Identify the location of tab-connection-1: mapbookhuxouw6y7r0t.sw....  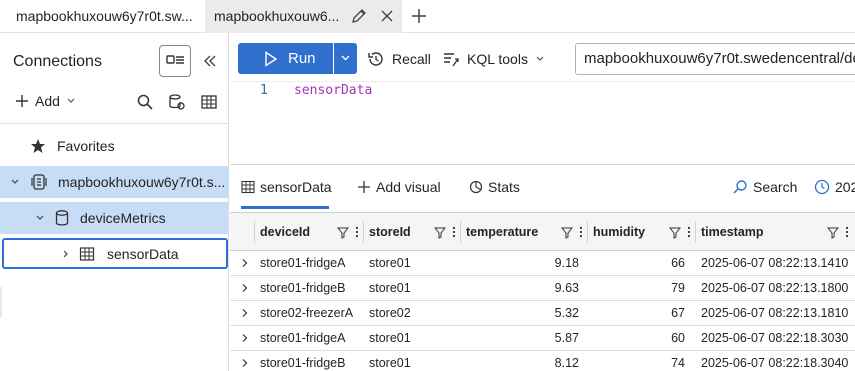
(102, 16).